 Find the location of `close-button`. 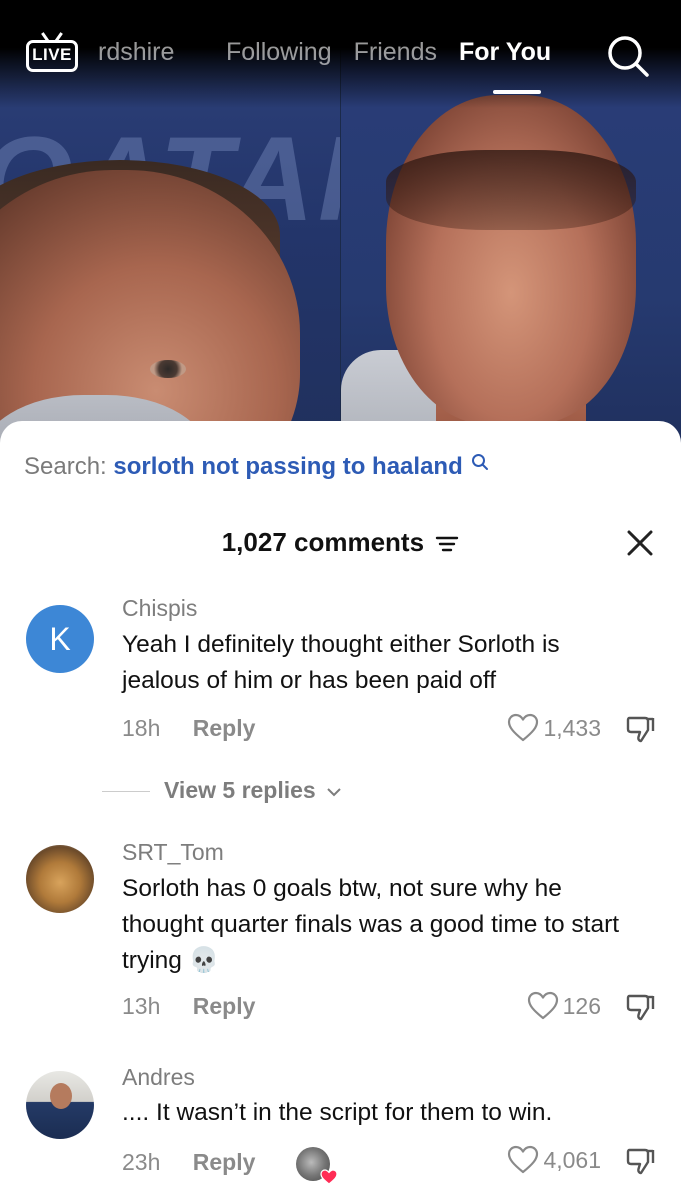

close-button is located at coordinates (640, 543).